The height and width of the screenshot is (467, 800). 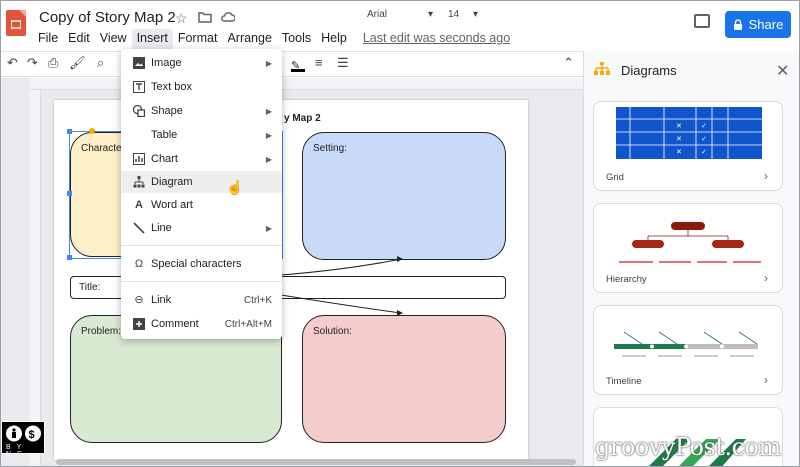 I want to click on font-size-value: 14, so click(x=454, y=14).